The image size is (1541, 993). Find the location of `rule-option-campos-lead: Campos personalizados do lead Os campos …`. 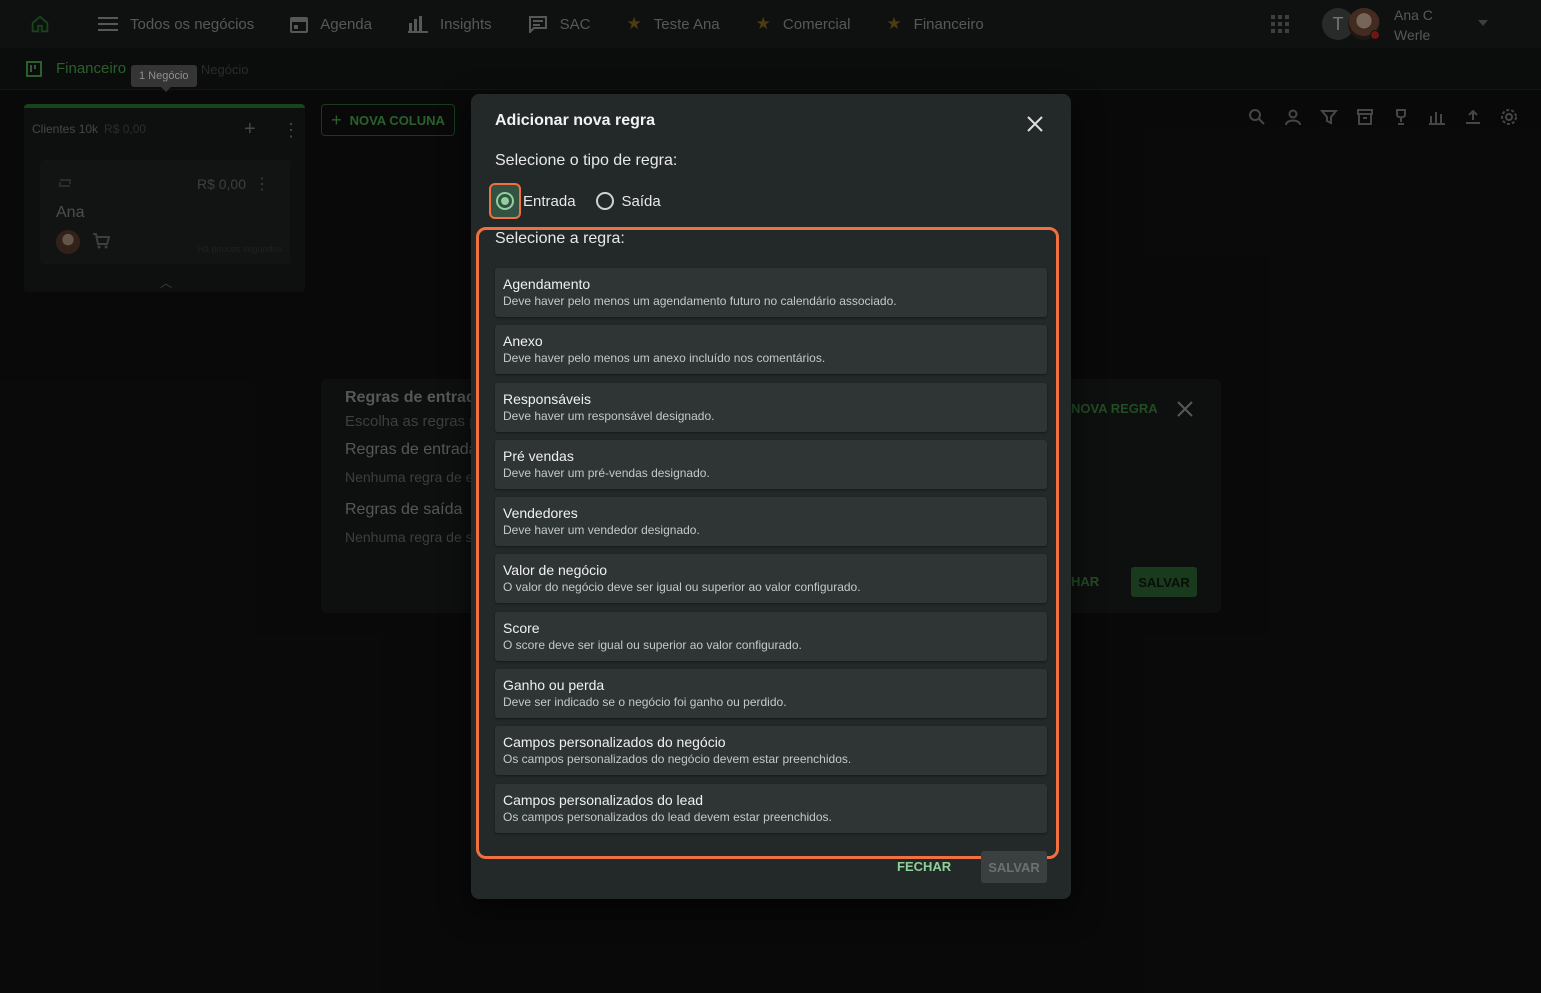

rule-option-campos-lead: Campos personalizados do lead Os campos … is located at coordinates (771, 808).